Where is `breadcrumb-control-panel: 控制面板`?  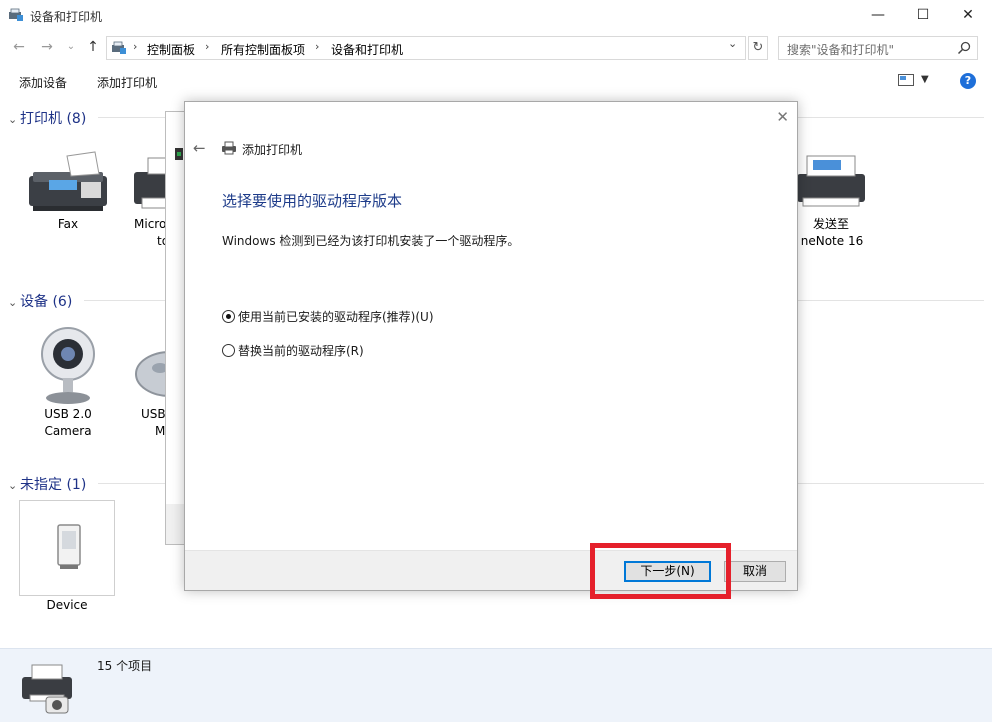
breadcrumb-control-panel: 控制面板 is located at coordinates (171, 49).